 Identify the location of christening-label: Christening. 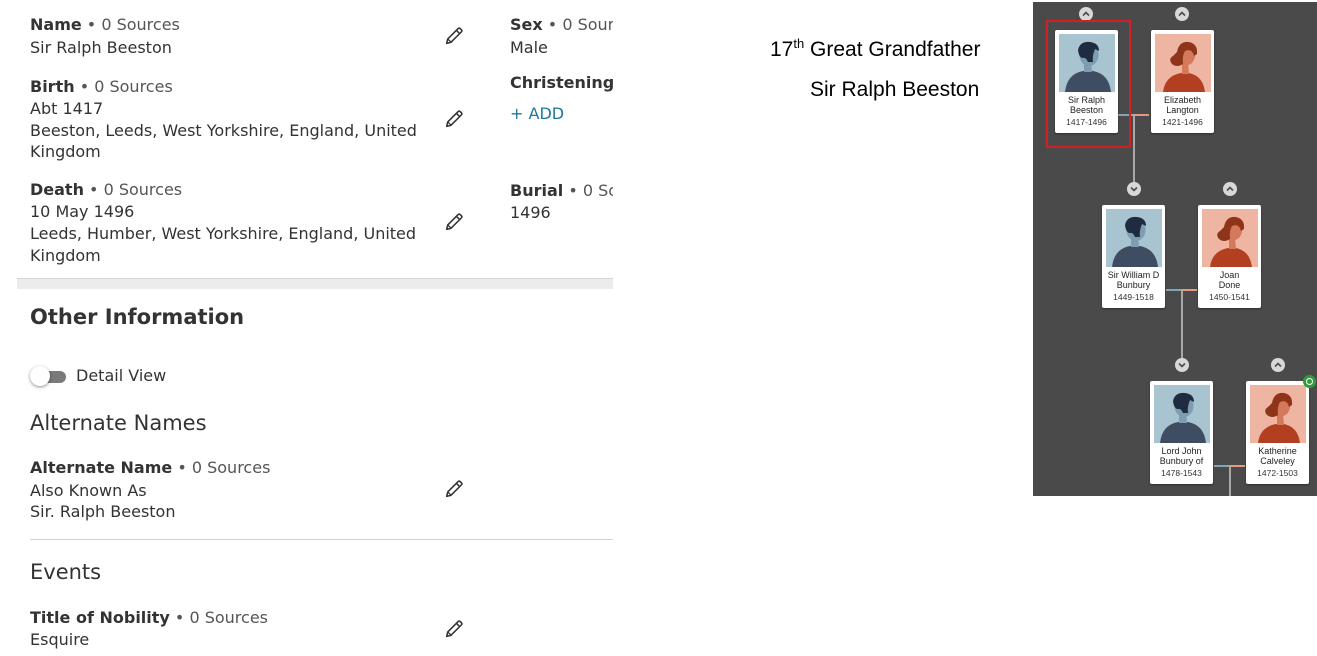
(562, 82).